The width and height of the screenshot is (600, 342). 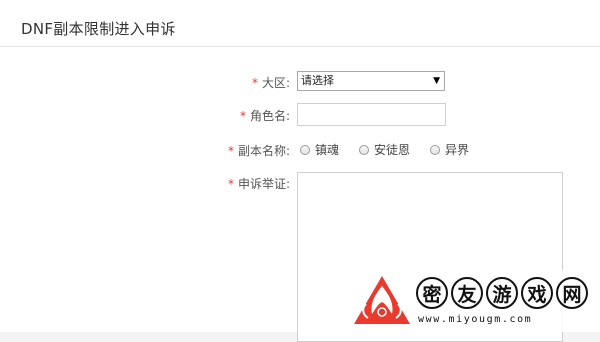 What do you see at coordinates (263, 151) in the screenshot?
I see `dungeon-label: 副本名称:` at bounding box center [263, 151].